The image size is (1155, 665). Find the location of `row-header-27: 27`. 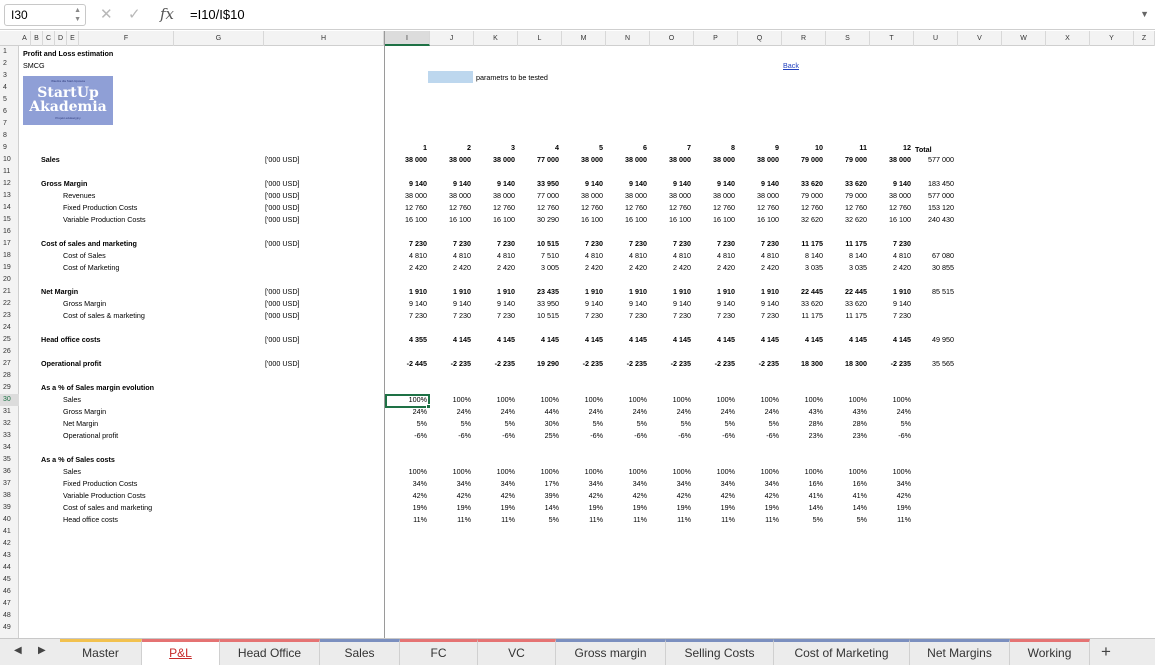

row-header-27: 27 is located at coordinates (9, 364).